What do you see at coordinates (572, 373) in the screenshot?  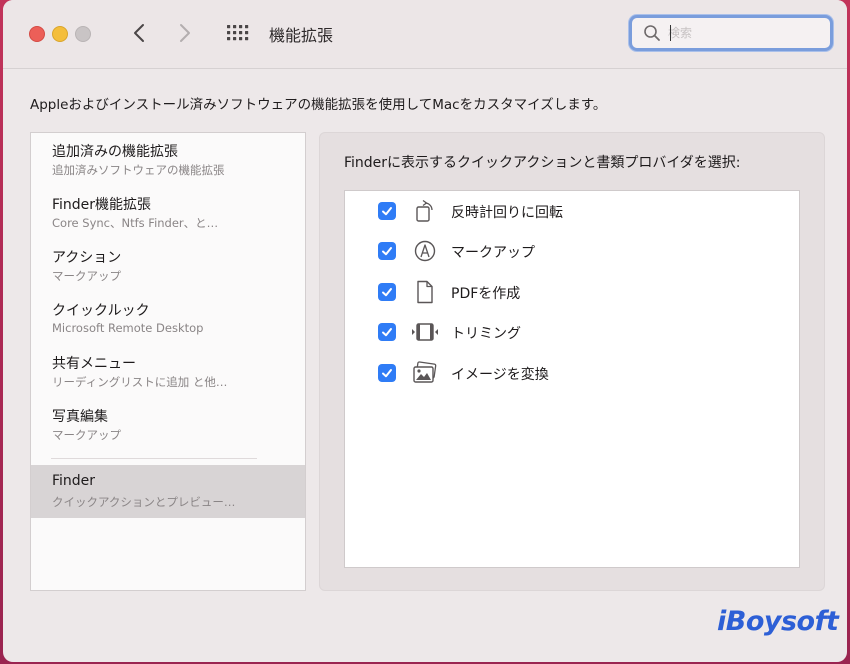 I see `action-row-convert-image: イメージを変換` at bounding box center [572, 373].